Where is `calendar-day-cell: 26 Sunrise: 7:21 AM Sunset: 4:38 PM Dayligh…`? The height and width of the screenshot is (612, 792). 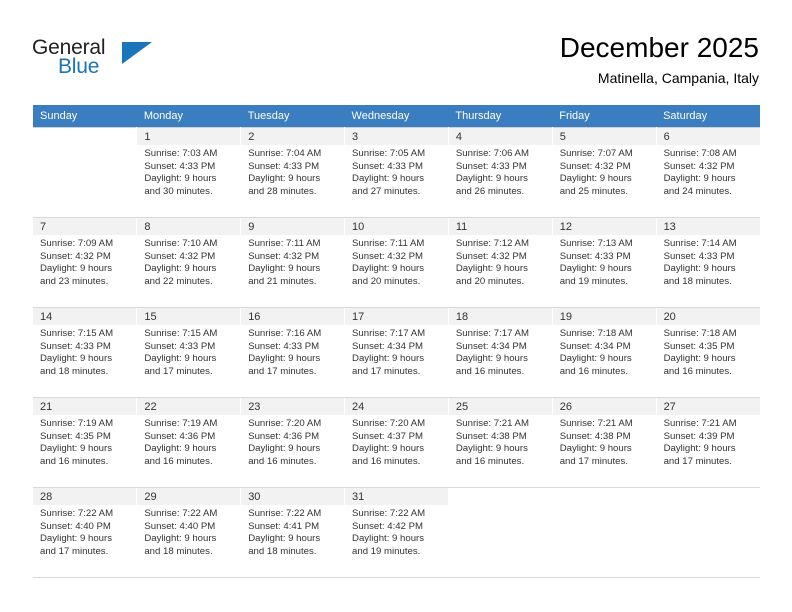 calendar-day-cell: 26 Sunrise: 7:21 AM Sunset: 4:38 PM Dayligh… is located at coordinates (604, 442).